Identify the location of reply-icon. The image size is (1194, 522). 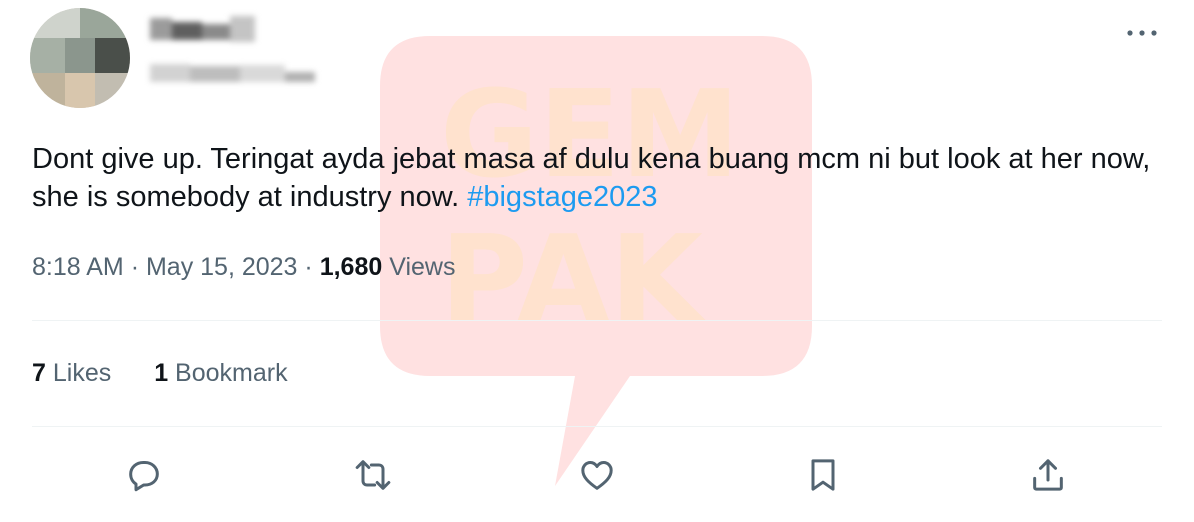
(144, 476).